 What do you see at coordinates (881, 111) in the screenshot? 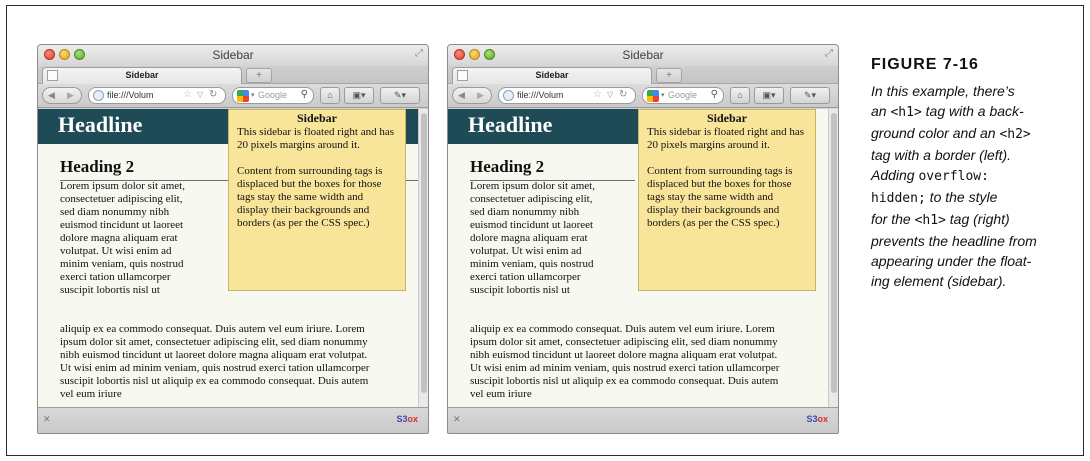
I see `caption-text: an` at bounding box center [881, 111].